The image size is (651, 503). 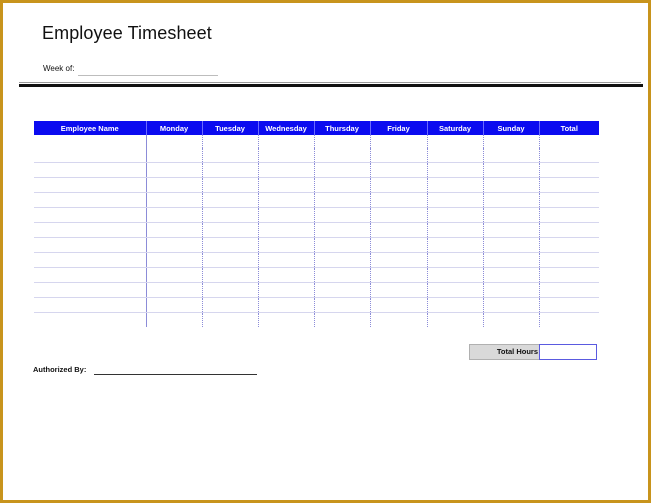 What do you see at coordinates (148, 75) in the screenshot?
I see `week-of-field` at bounding box center [148, 75].